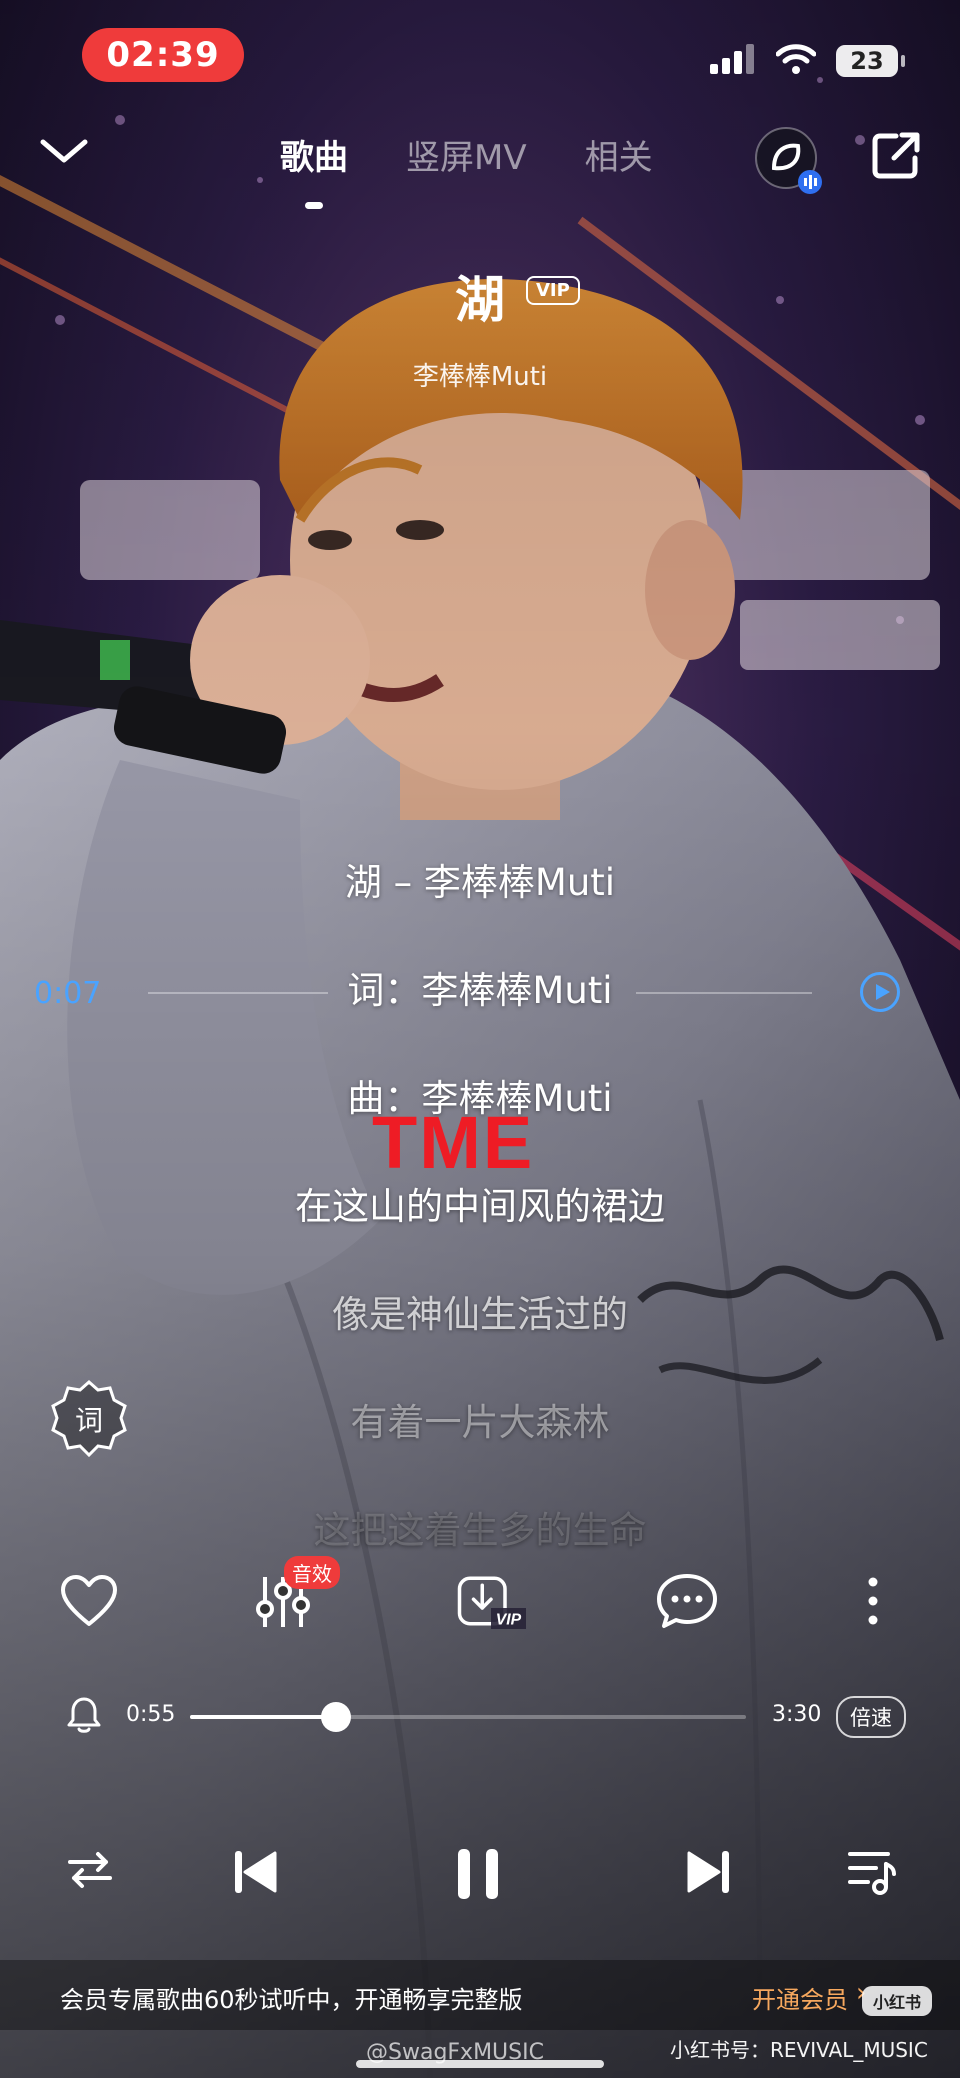  I want to click on vip-badge: VIP, so click(553, 290).